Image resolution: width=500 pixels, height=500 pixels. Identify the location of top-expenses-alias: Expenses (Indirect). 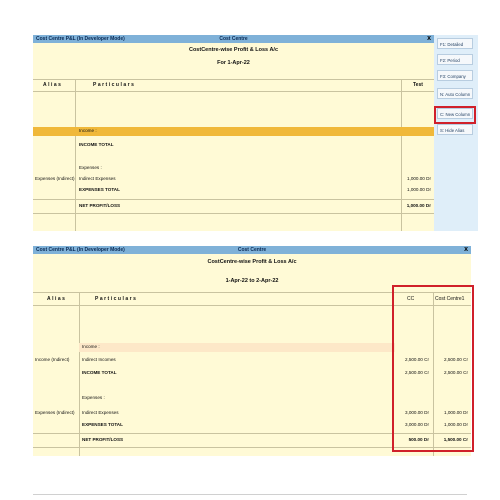
(55, 178).